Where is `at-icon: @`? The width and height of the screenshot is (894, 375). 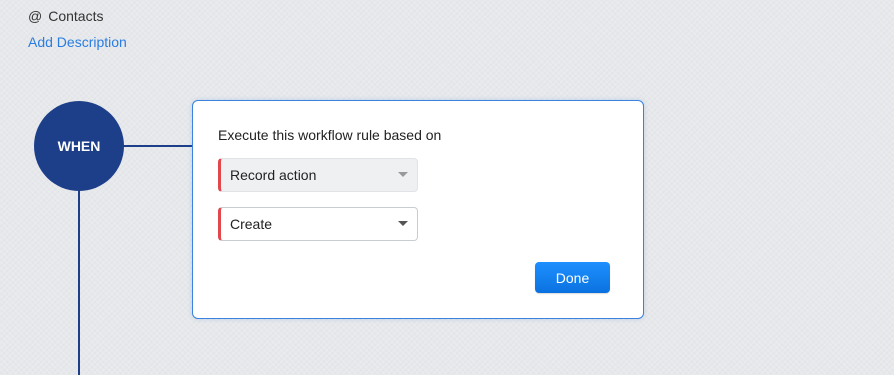
at-icon: @ is located at coordinates (35, 16).